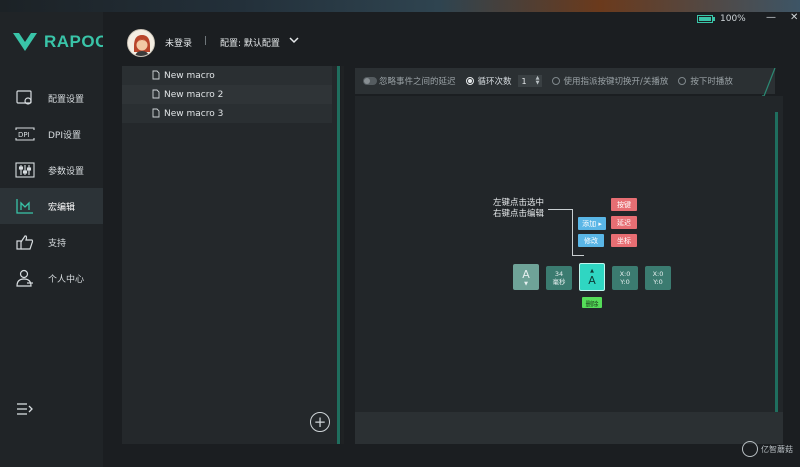 This screenshot has width=800, height=467. Describe the element at coordinates (519, 203) in the screenshot. I see `hint-line: 左键点击选中` at that location.